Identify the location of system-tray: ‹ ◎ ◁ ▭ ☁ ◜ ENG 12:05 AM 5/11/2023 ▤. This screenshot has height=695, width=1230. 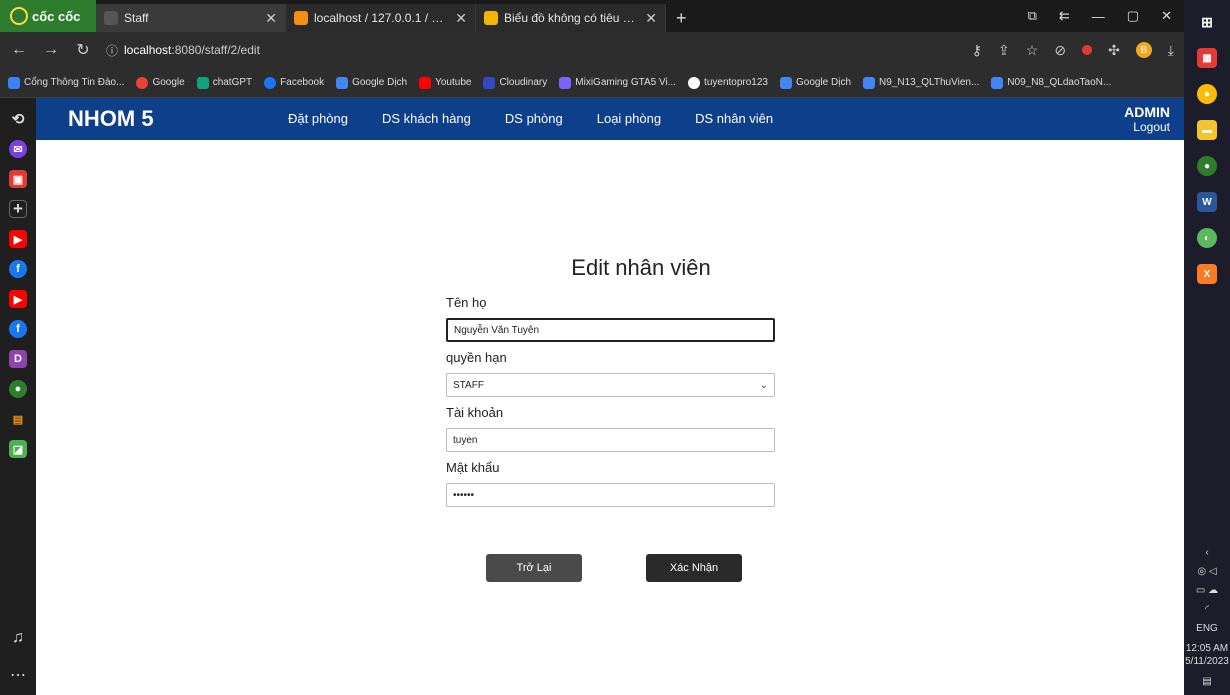
(1207, 617).